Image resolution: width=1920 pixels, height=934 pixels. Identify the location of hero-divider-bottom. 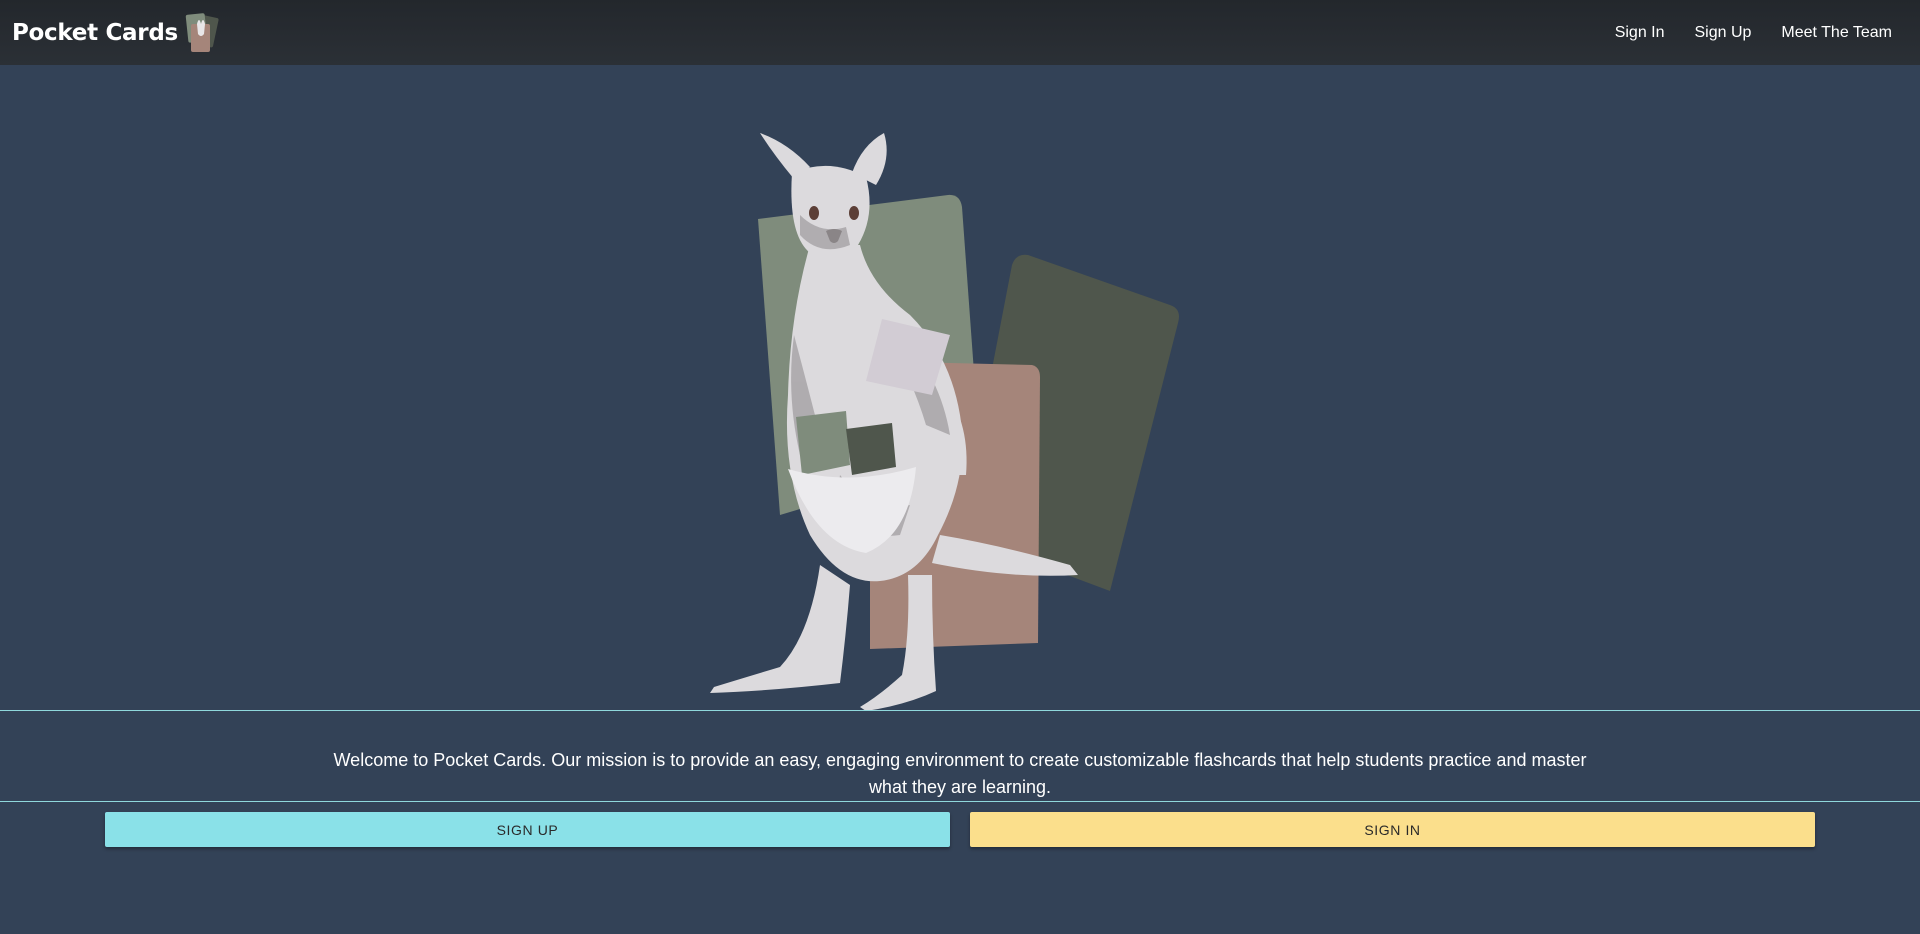
(960, 801).